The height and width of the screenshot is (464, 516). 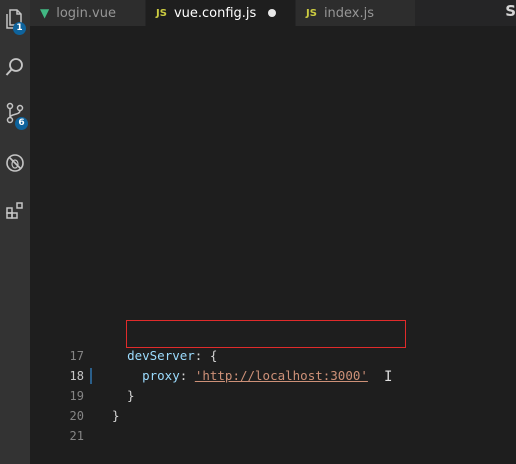 I want to click on activity-bar: 1 6, so click(x=15, y=232).